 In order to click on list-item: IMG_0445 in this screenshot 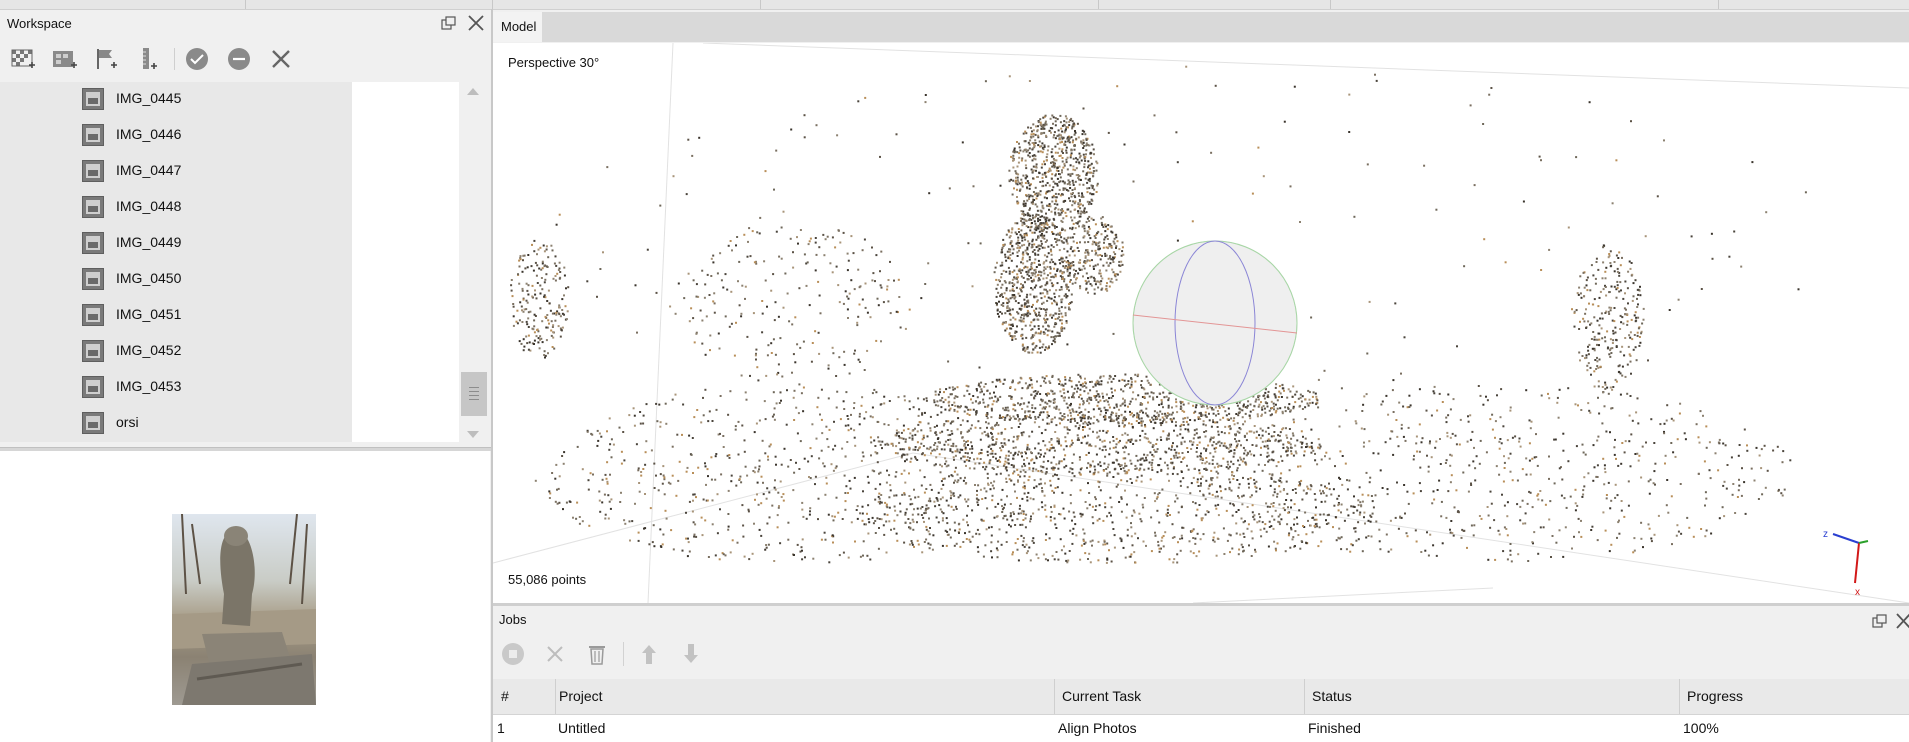, I will do `click(176, 100)`.